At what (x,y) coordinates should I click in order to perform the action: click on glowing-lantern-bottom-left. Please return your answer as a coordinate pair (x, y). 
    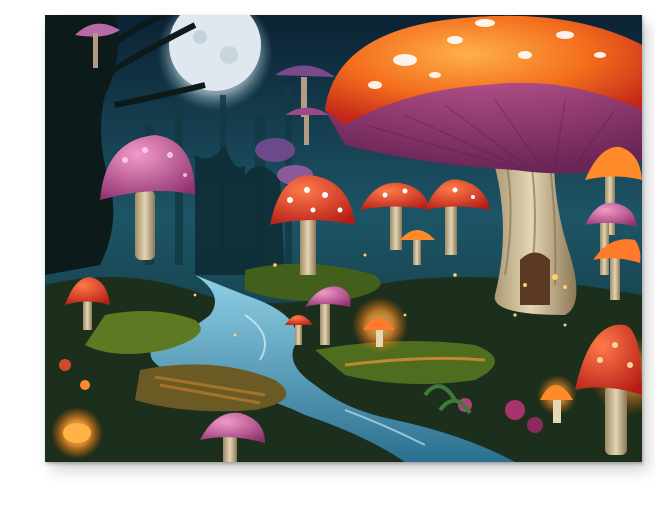
    Looking at the image, I should click on (77, 433).